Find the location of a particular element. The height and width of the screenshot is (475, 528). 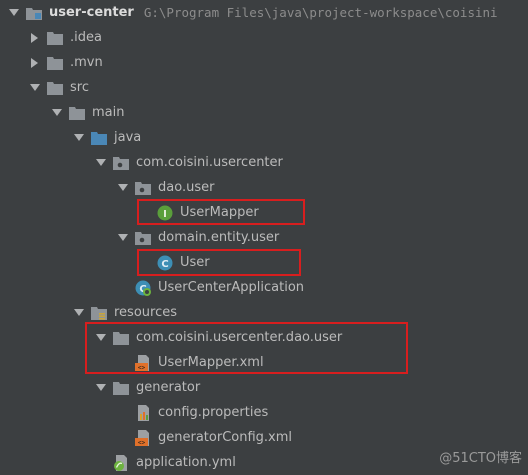

tree-item-label: config.properties is located at coordinates (213, 412).